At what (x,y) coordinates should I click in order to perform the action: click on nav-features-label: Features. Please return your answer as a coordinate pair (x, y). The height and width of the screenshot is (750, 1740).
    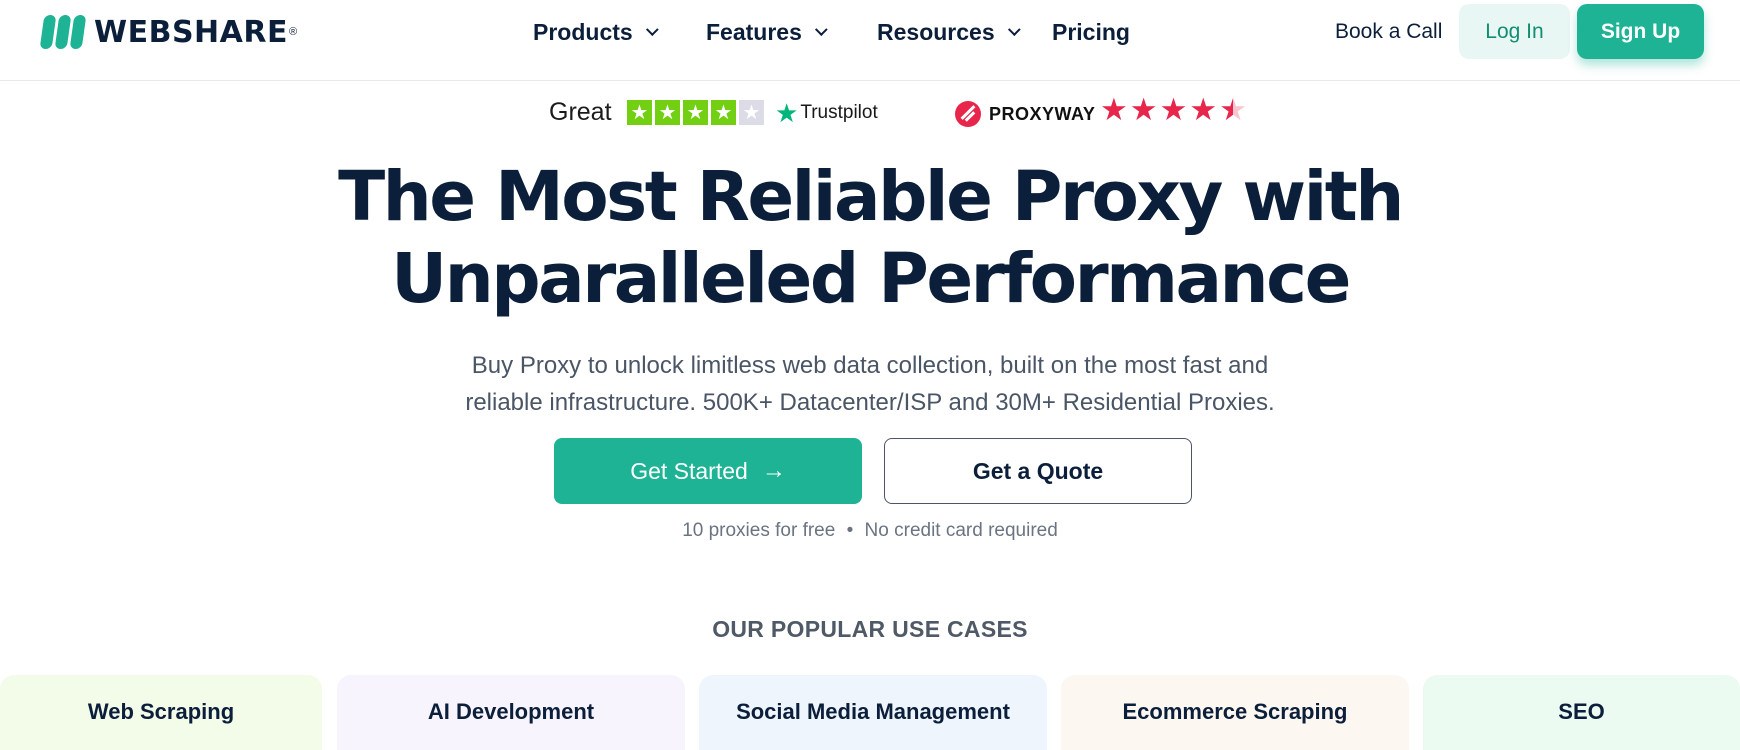
    Looking at the image, I should click on (754, 31).